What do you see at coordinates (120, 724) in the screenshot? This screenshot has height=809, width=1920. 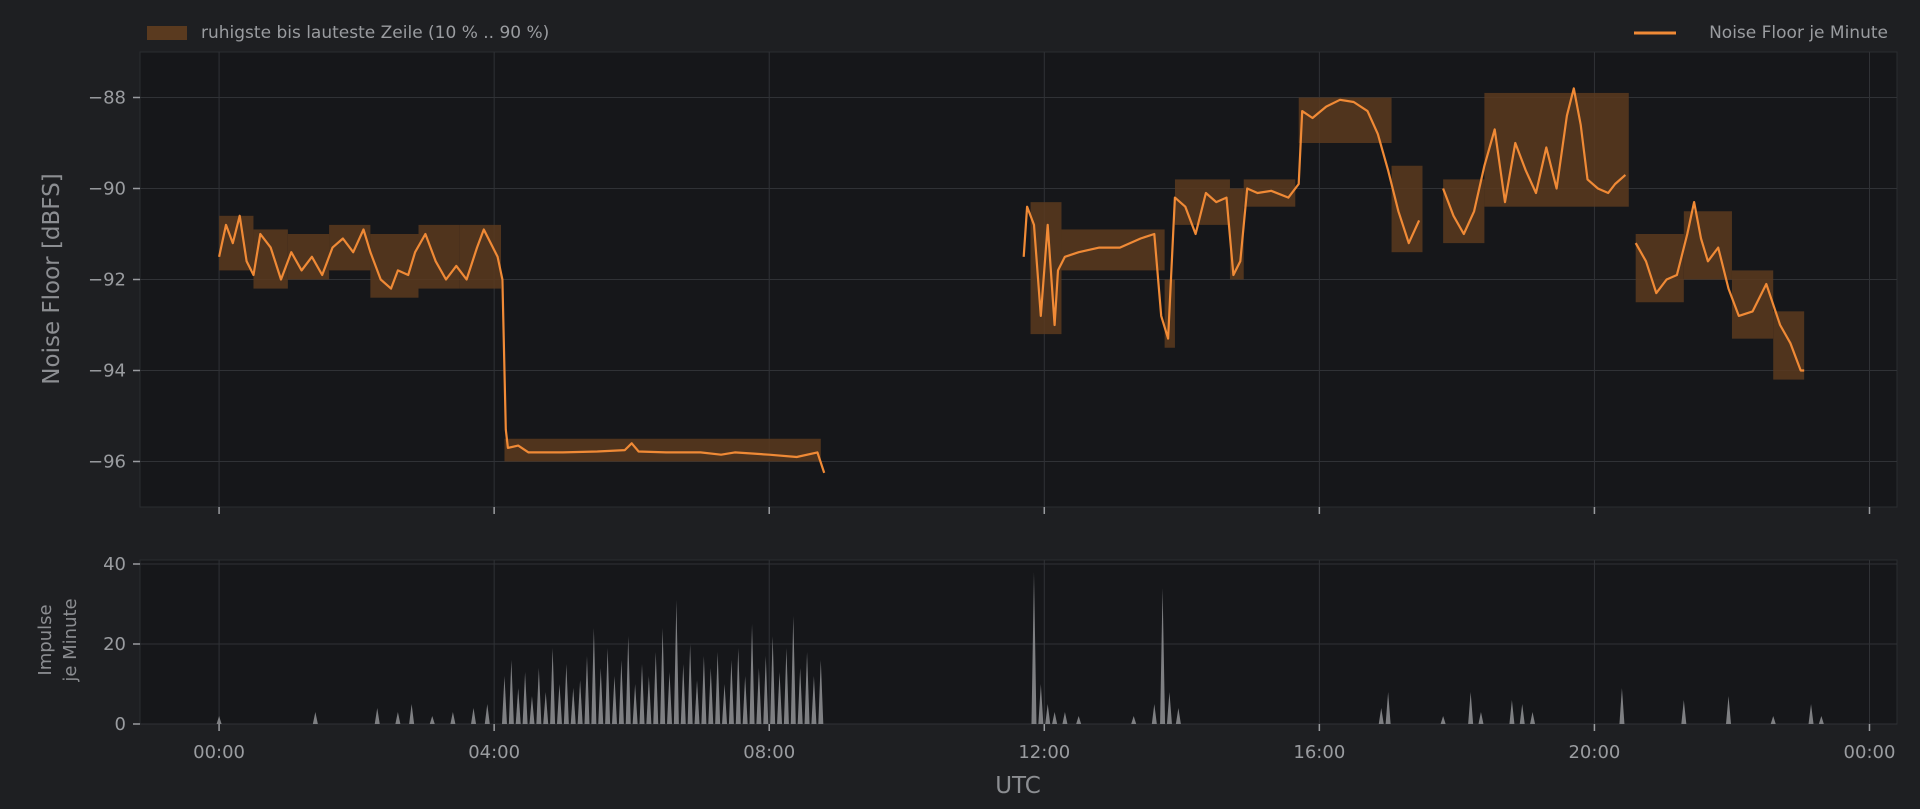 I see `impulse-y-tick-label: 0` at bounding box center [120, 724].